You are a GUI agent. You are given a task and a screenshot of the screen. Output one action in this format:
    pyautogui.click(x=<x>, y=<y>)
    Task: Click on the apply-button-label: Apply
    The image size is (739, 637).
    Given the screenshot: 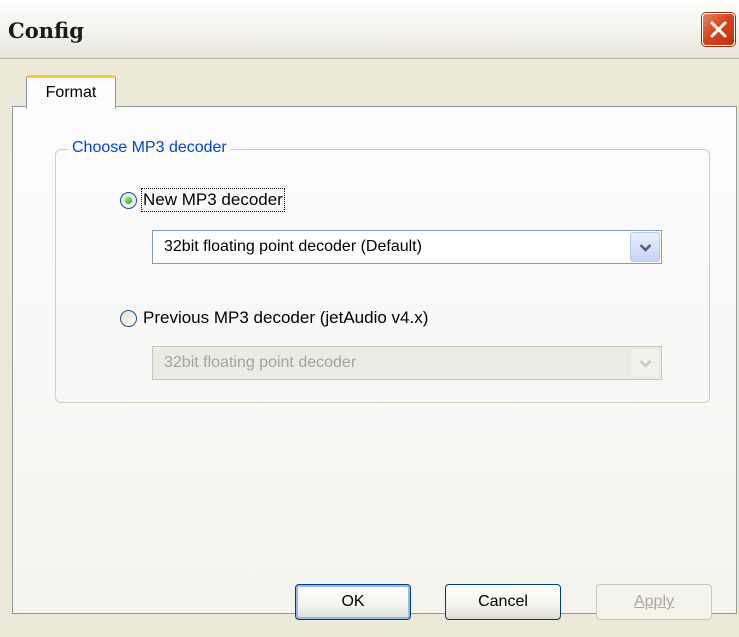 What is the action you would take?
    pyautogui.click(x=654, y=601)
    